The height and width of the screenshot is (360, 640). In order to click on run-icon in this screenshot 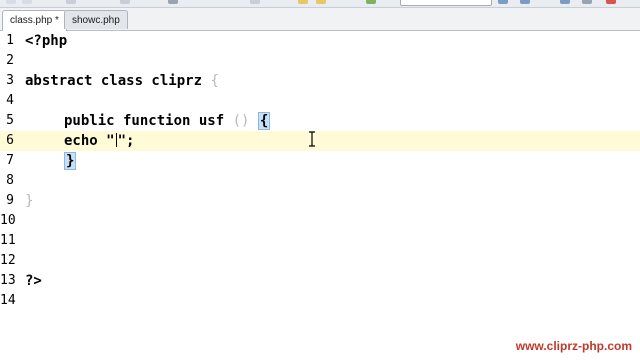, I will do `click(371, 2)`.